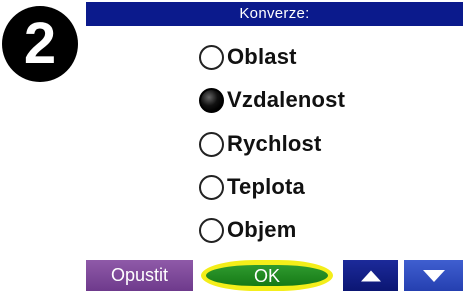 This screenshot has width=465, height=293. I want to click on option-label: Rychlost, so click(274, 143).